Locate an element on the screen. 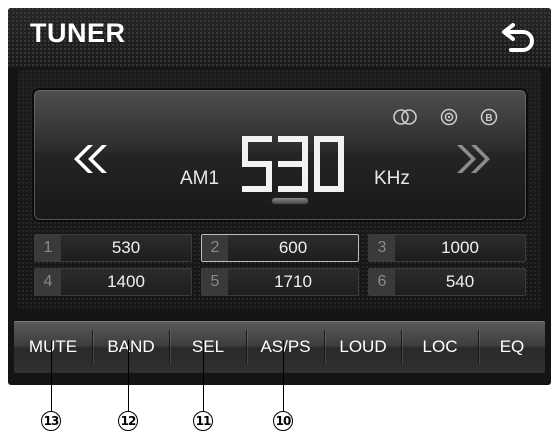 This screenshot has width=559, height=434. preset-number: 4 is located at coordinates (48, 282).